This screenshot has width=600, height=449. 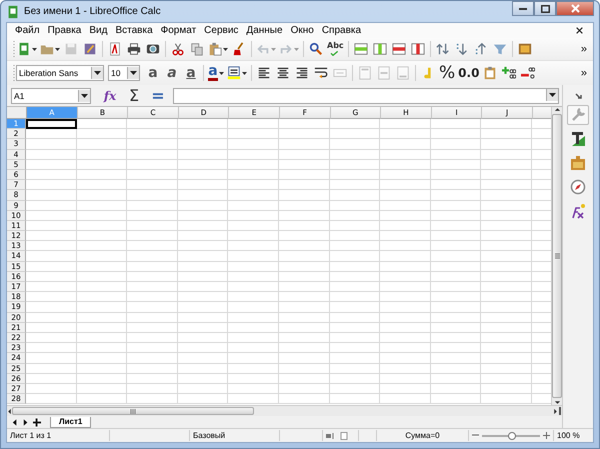 What do you see at coordinates (51, 96) in the screenshot?
I see `name-box: A1` at bounding box center [51, 96].